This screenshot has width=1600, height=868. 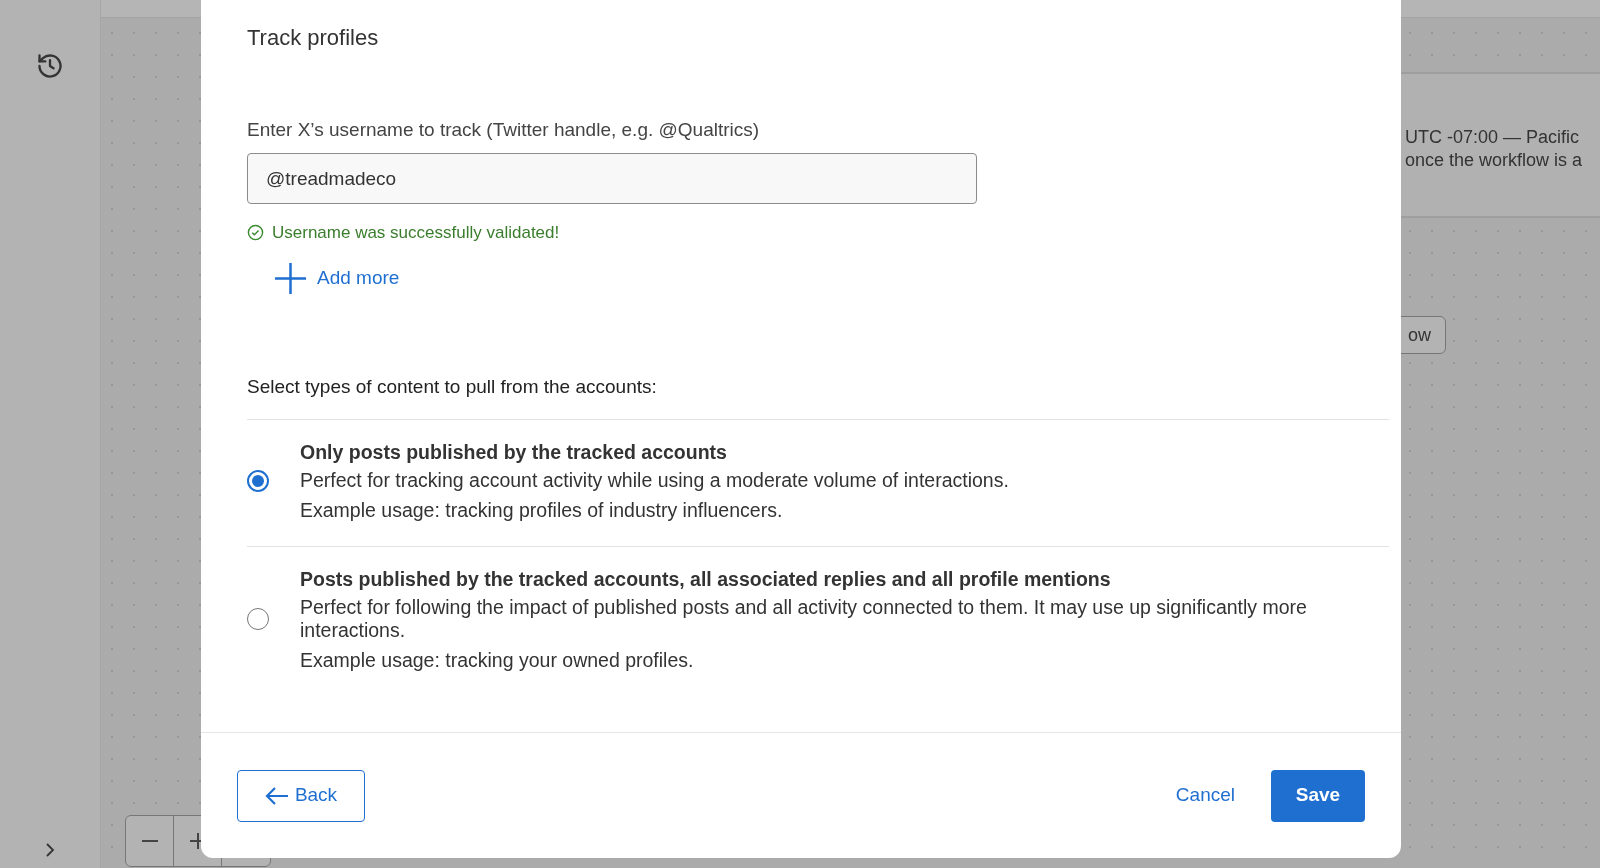 I want to click on field-label: Enter X’s username to track (Twitter handle, e.g. @Qualtrics), so click(x=504, y=130).